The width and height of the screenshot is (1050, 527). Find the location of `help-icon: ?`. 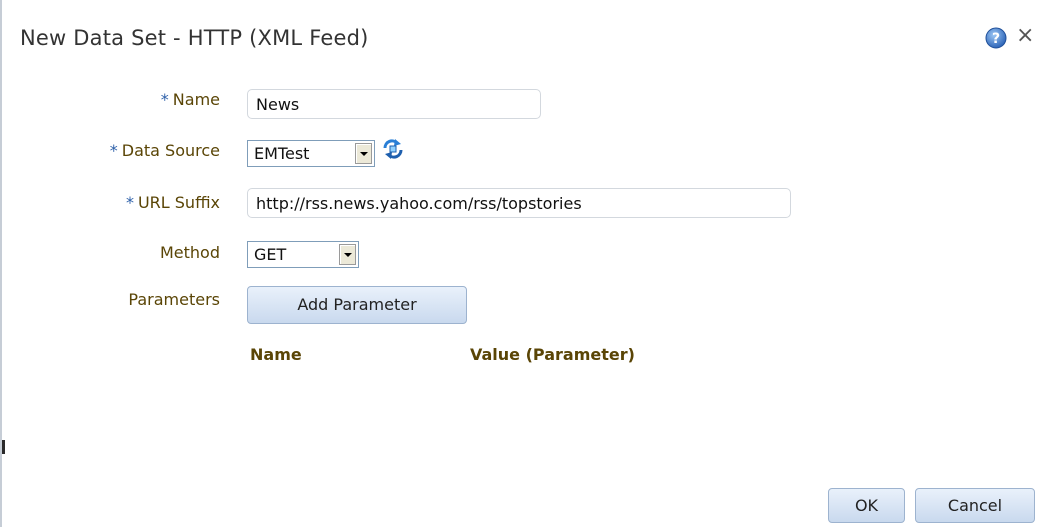

help-icon: ? is located at coordinates (996, 38).